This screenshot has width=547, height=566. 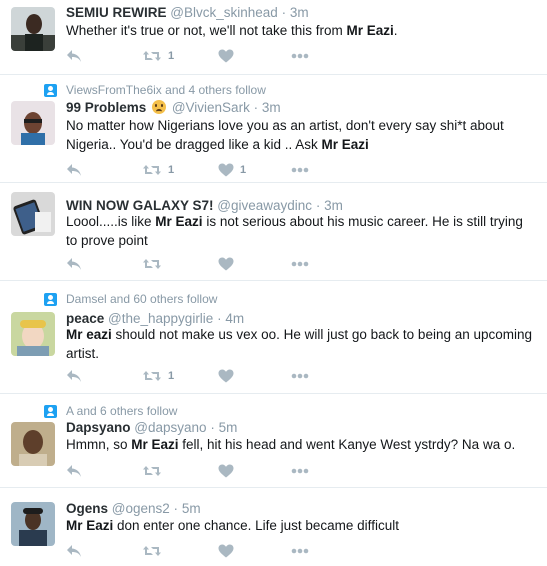 What do you see at coordinates (111, 221) in the screenshot?
I see `tweet-text-run: Loool.....is like` at bounding box center [111, 221].